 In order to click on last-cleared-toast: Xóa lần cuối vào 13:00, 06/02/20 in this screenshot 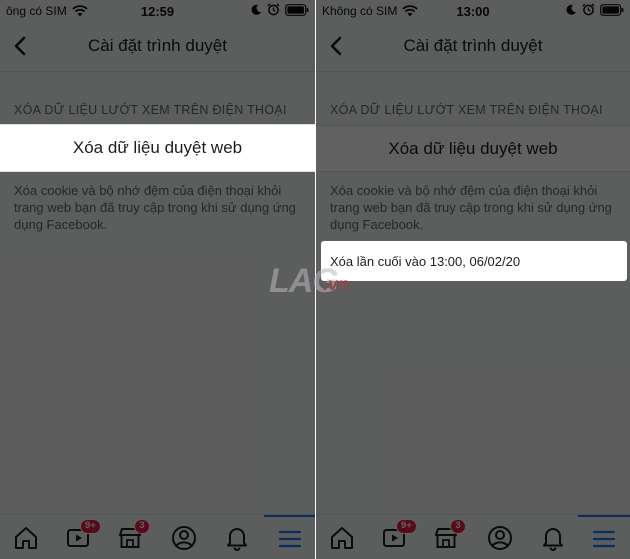, I will do `click(474, 261)`.